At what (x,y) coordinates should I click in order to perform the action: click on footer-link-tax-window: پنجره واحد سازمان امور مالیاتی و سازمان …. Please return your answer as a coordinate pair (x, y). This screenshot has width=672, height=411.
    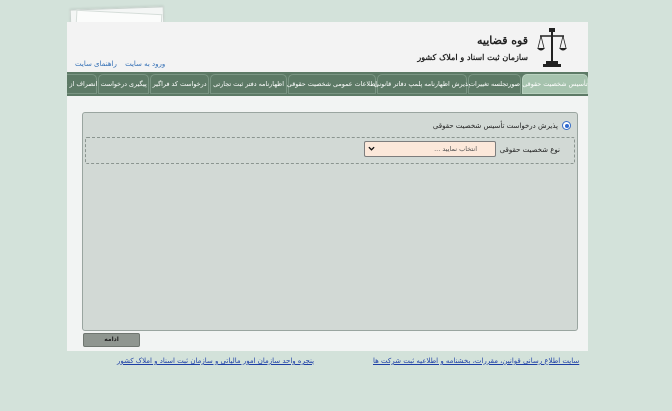
    Looking at the image, I should click on (215, 361).